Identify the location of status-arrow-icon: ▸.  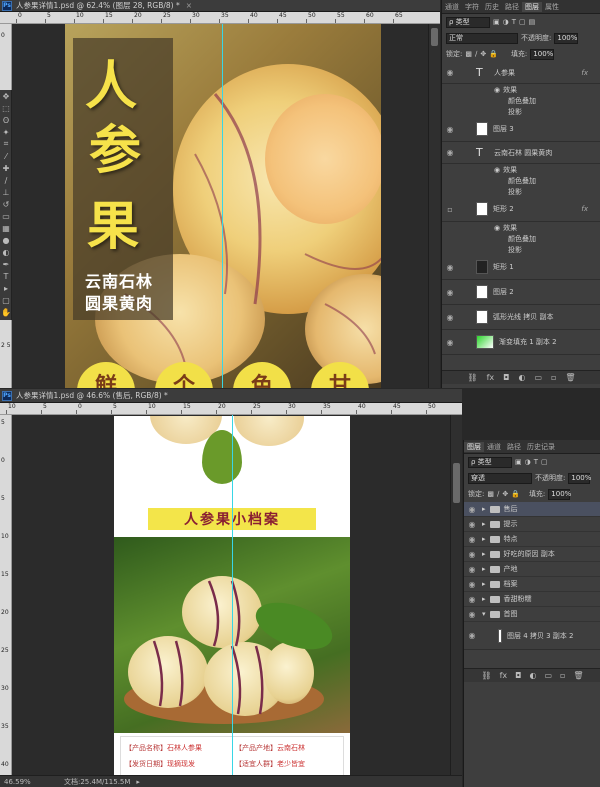
(138, 782).